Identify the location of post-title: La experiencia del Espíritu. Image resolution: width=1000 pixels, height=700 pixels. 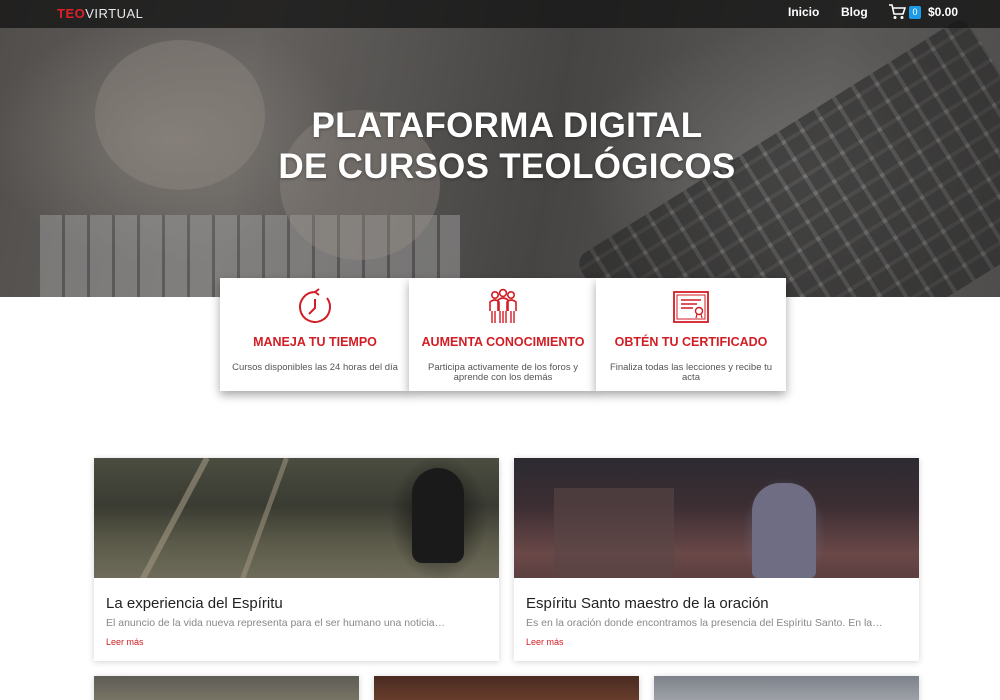
(194, 603).